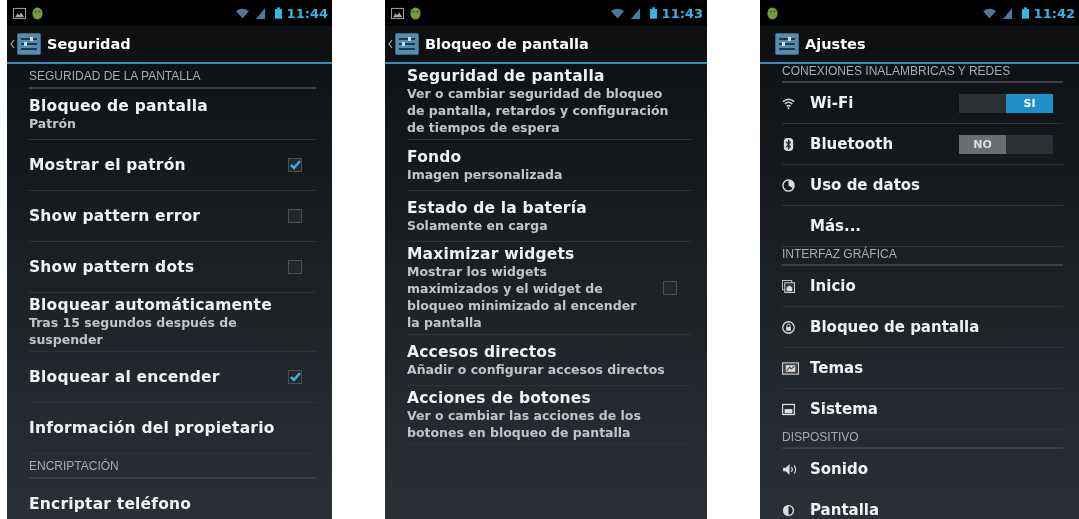 The width and height of the screenshot is (1079, 519). I want to click on setting-title: Inicio, so click(936, 286).